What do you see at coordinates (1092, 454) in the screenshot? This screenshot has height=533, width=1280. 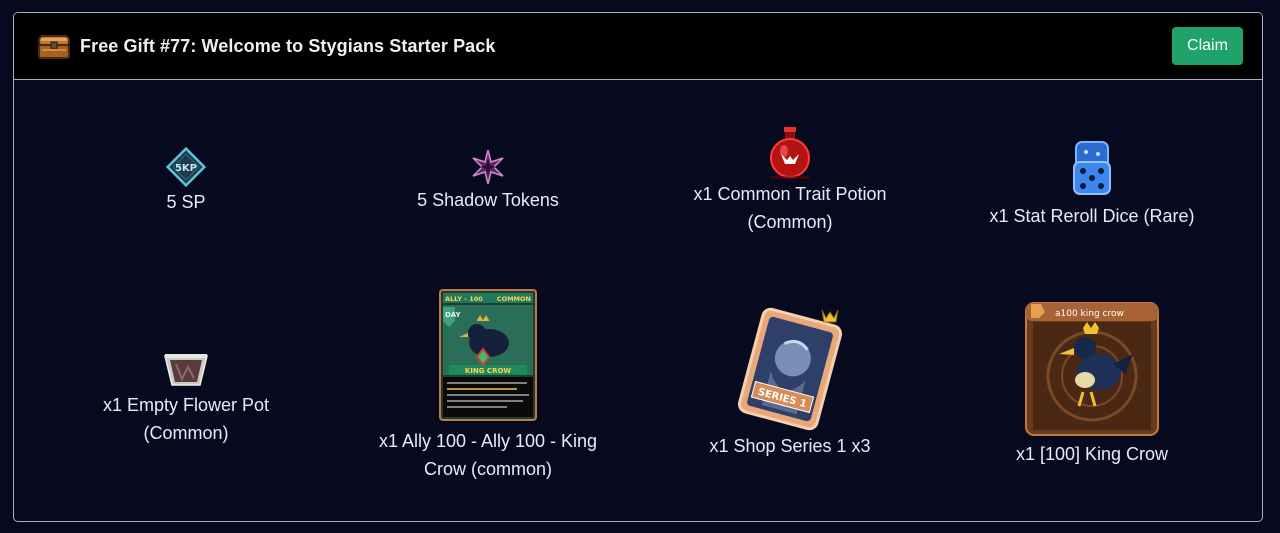 I see `reward-label: x1 [100] King Crow` at bounding box center [1092, 454].